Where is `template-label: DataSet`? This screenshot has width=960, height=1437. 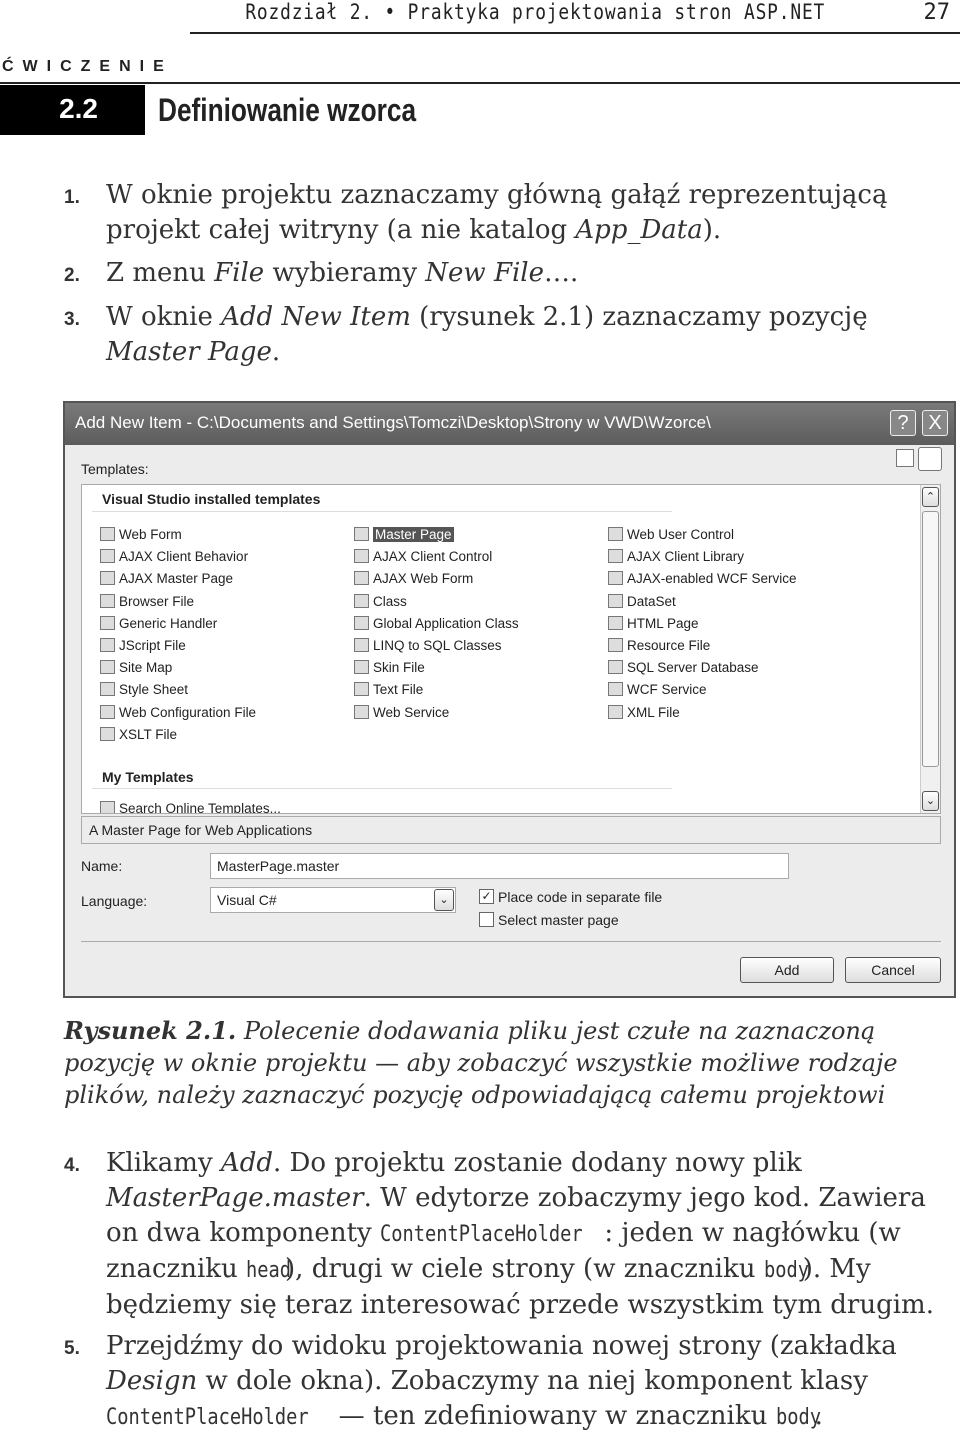 template-label: DataSet is located at coordinates (651, 601).